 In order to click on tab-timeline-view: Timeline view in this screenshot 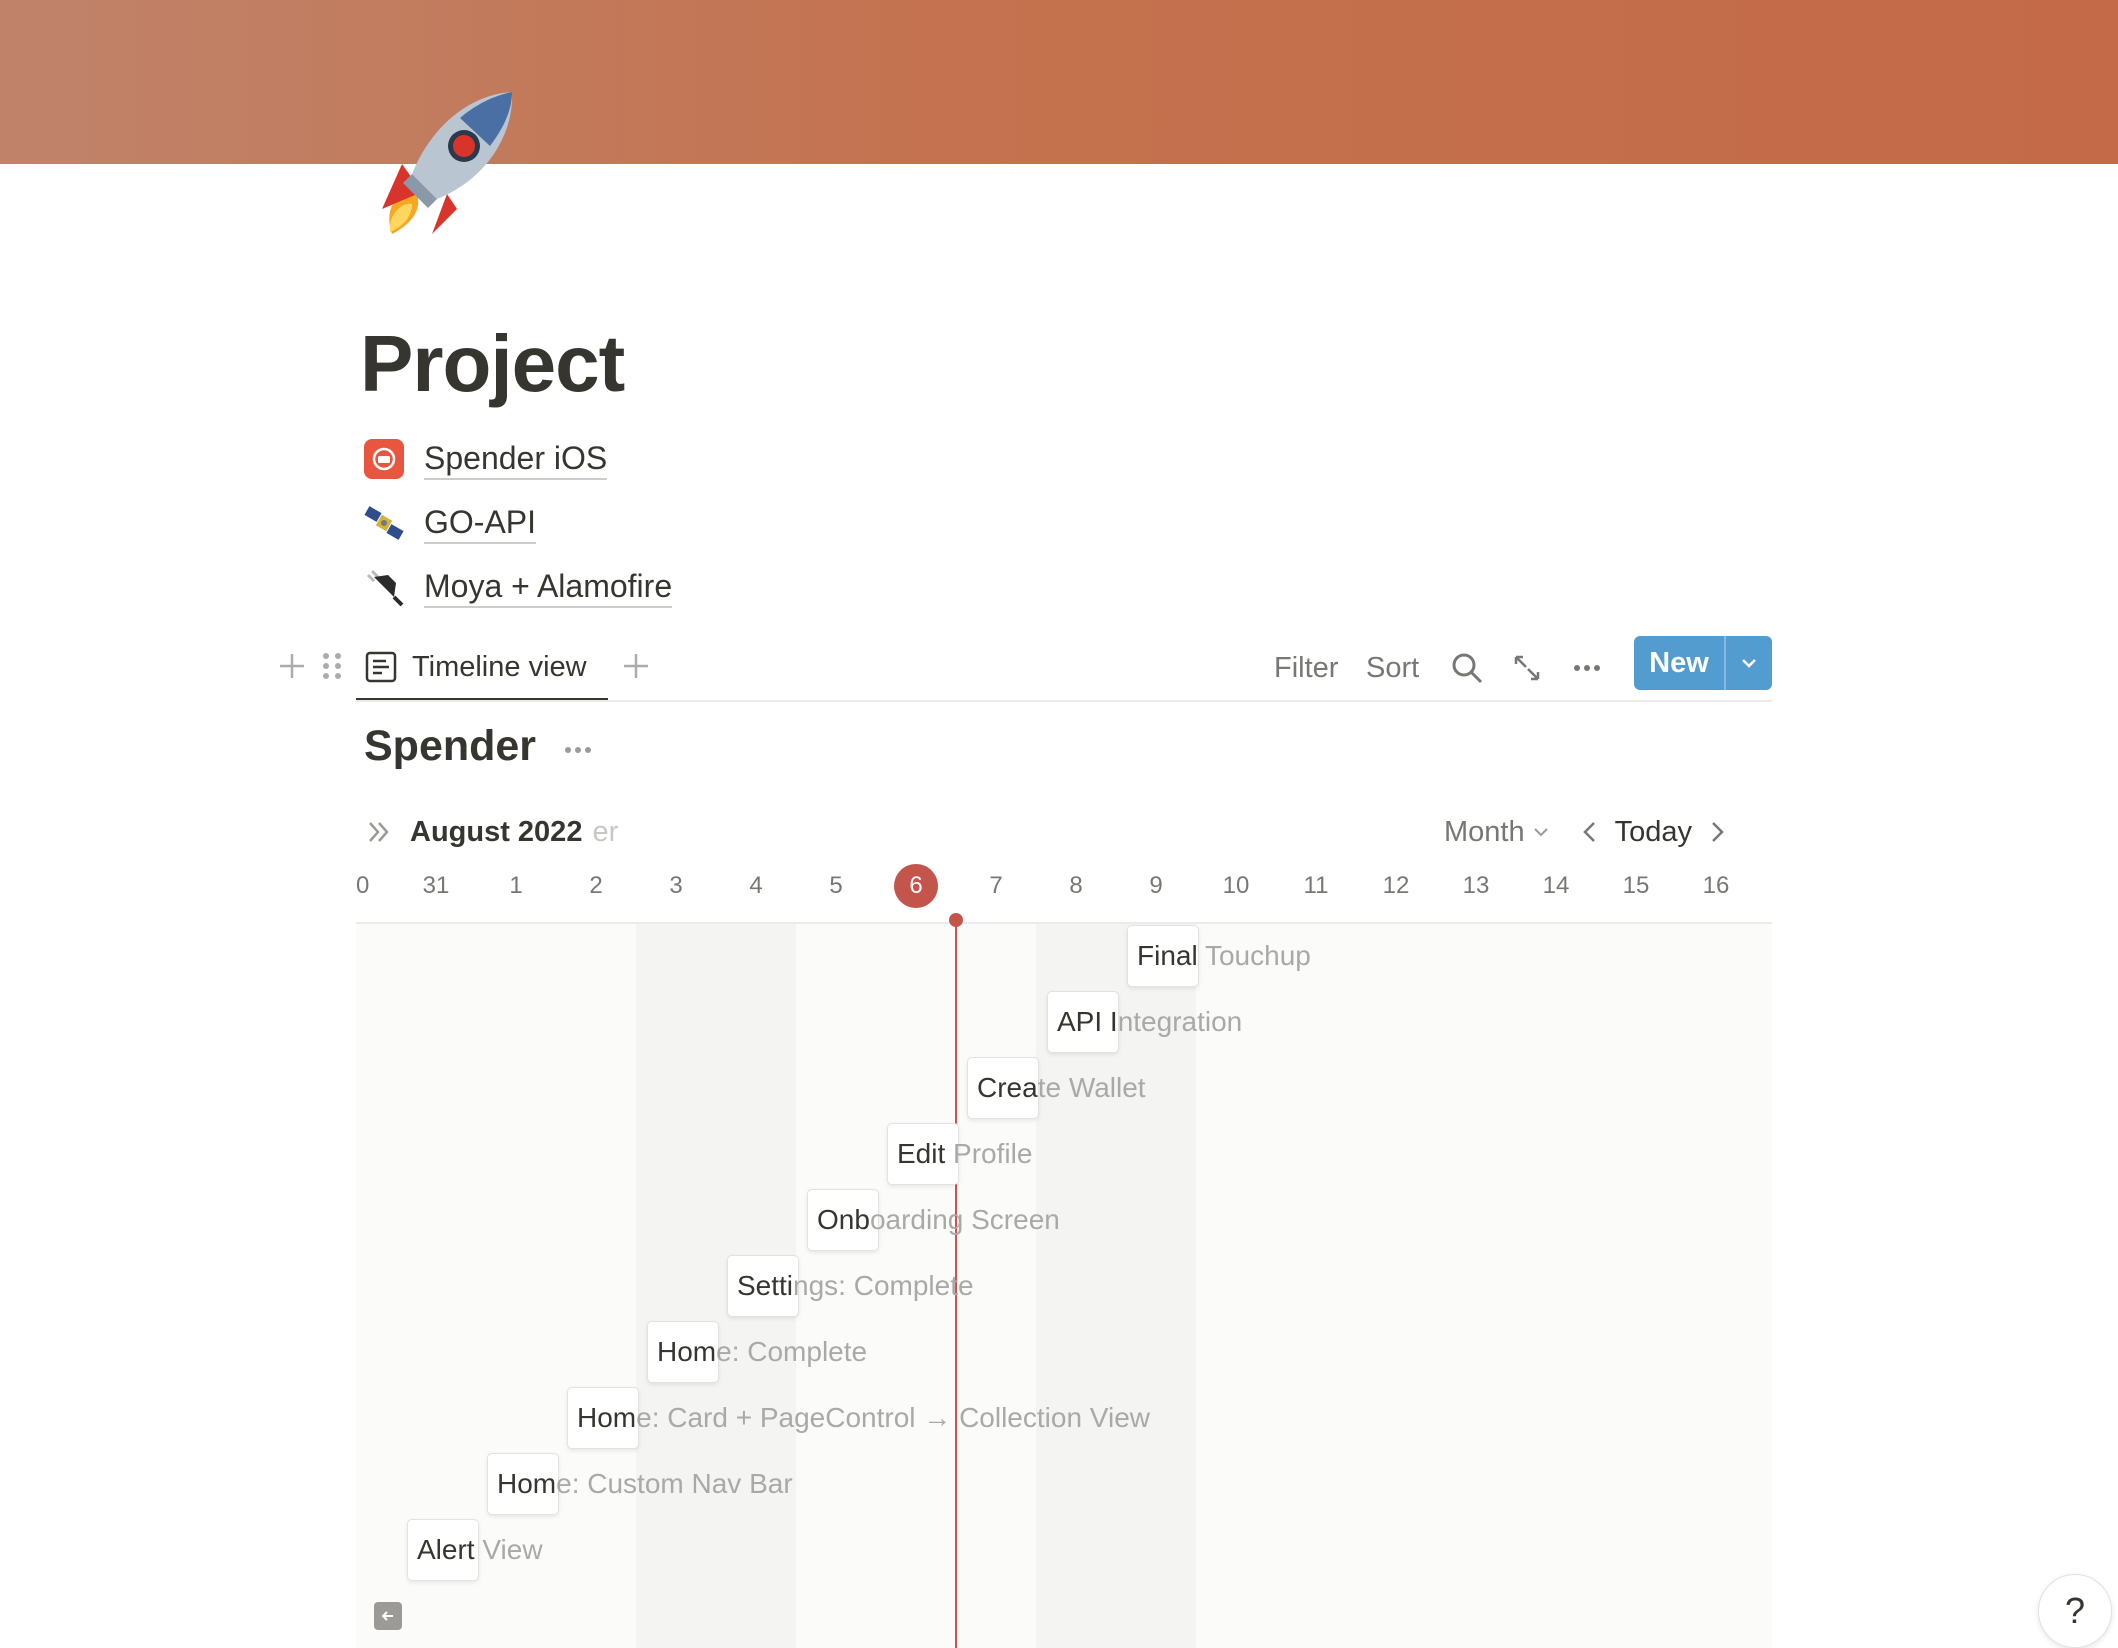, I will do `click(482, 669)`.